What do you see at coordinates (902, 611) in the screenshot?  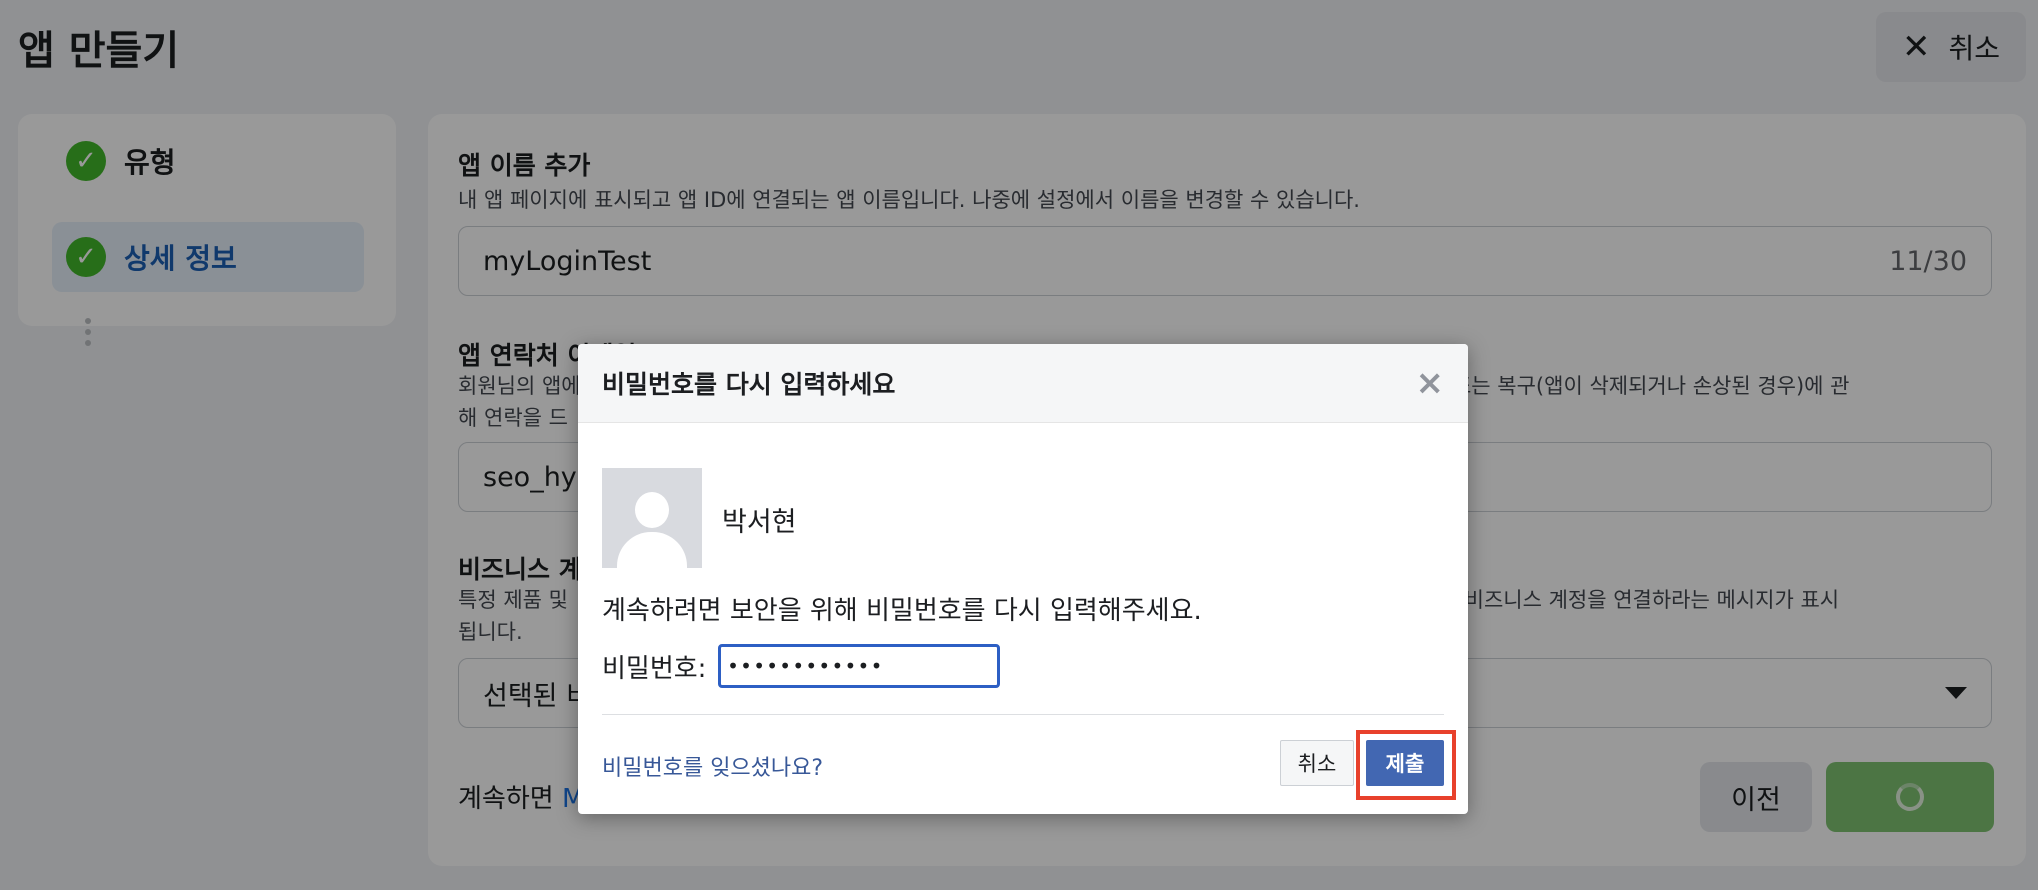 I see `reauth-instruction: 계속하려면 보안을 위해 비밀번호를 다시 입력해주세요.` at bounding box center [902, 611].